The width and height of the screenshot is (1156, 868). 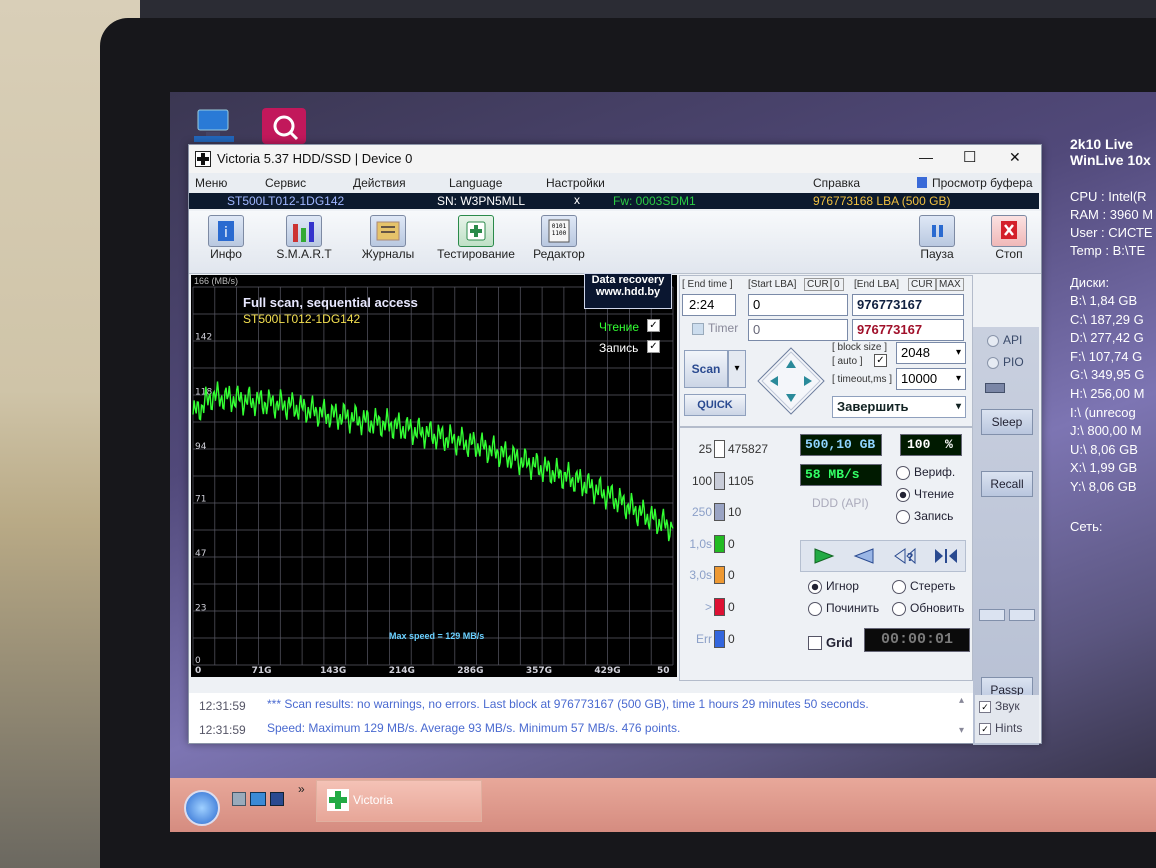 I want to click on quicklaunch-explorer-icon, so click(x=258, y=799).